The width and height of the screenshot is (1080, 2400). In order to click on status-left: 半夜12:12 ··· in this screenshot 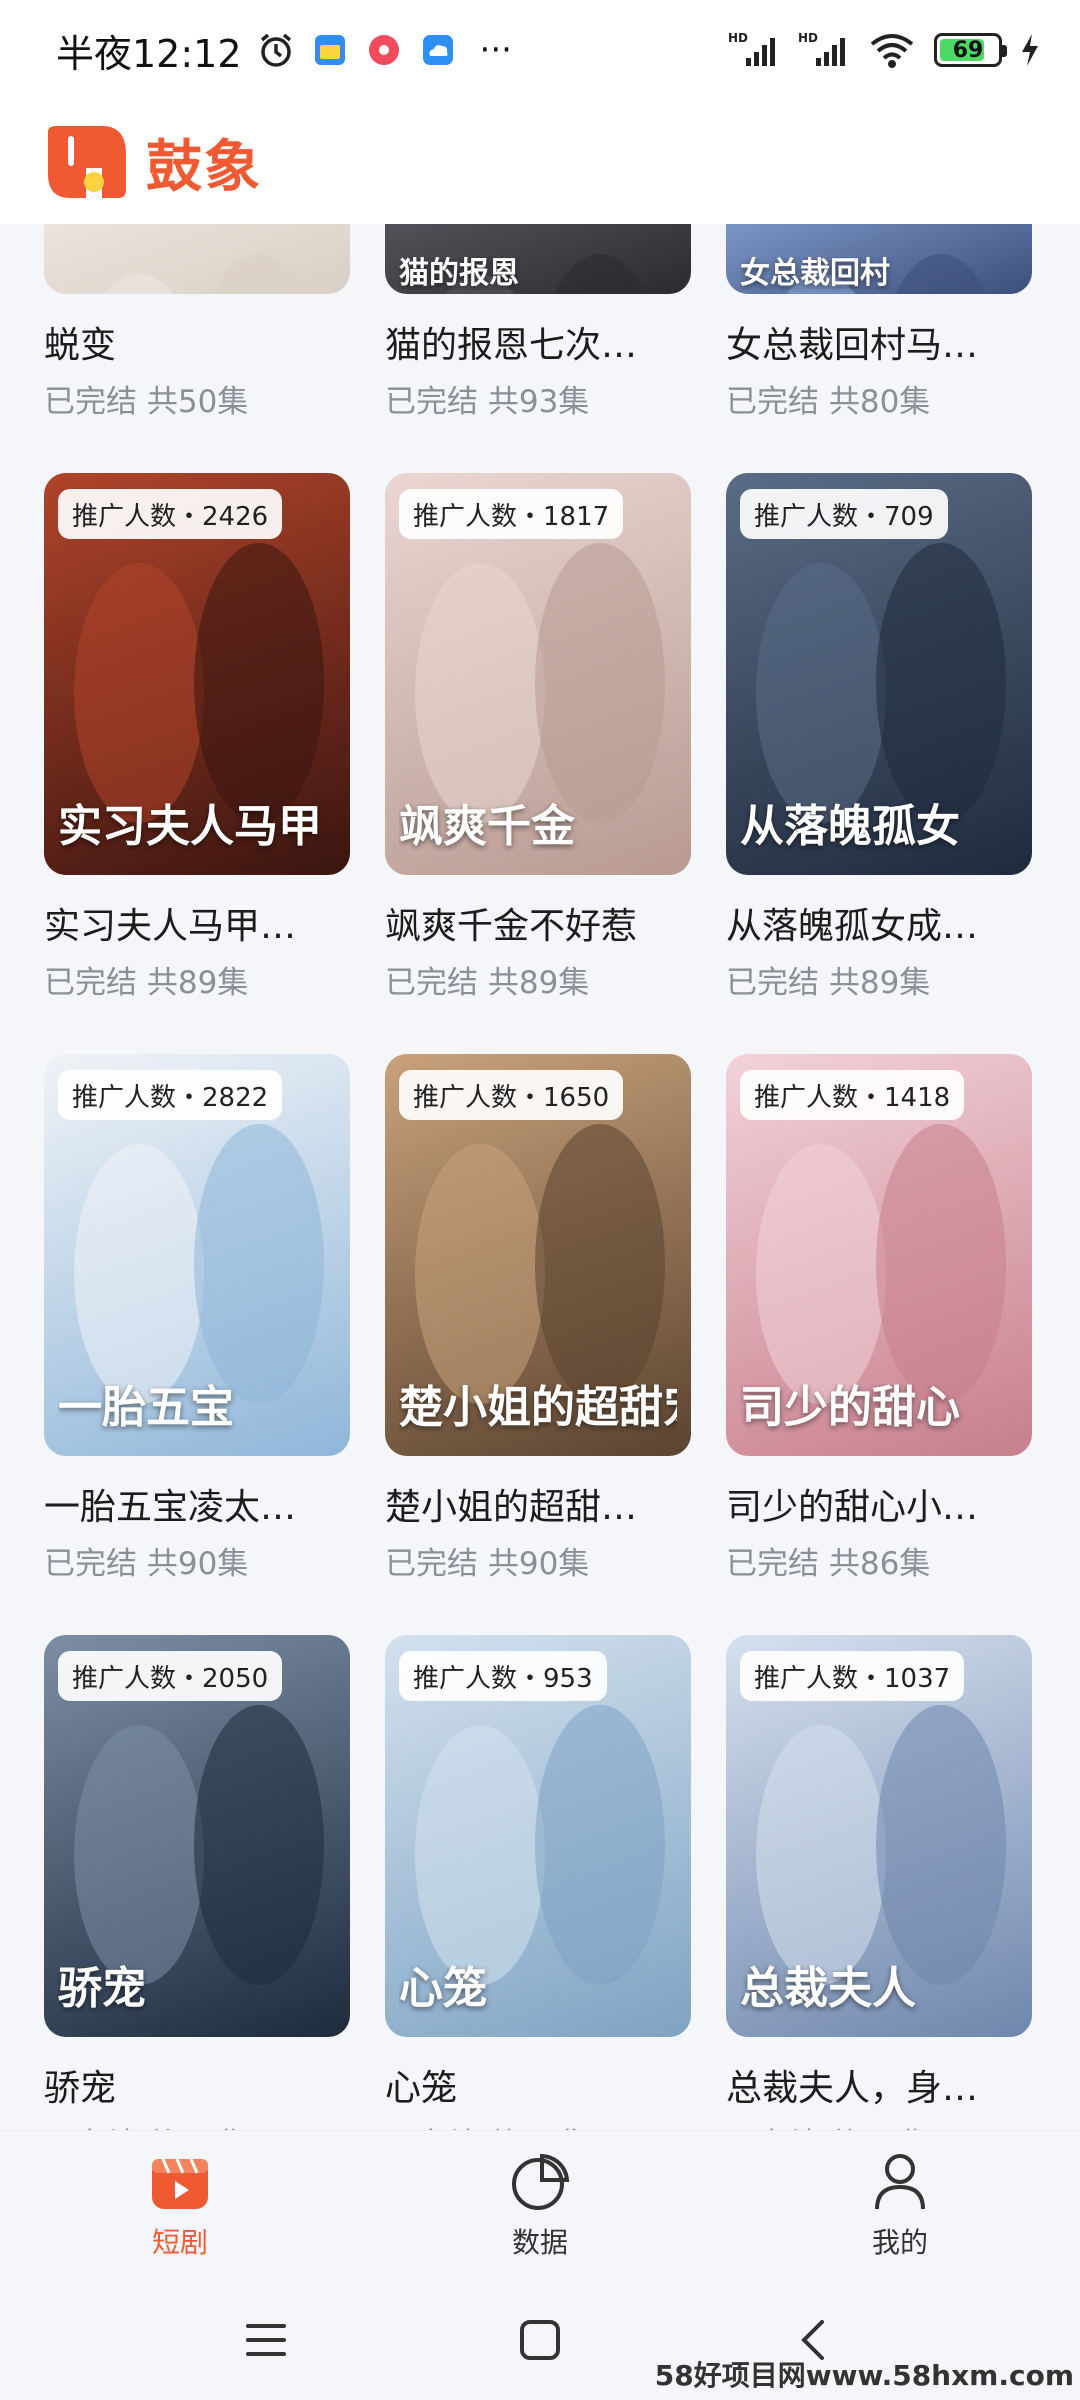, I will do `click(284, 50)`.